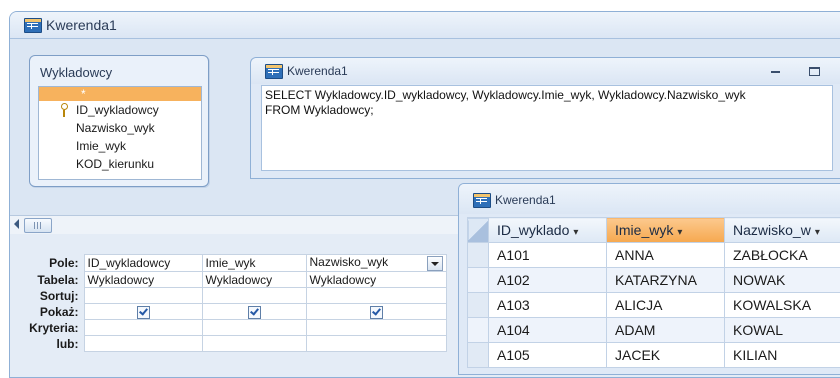 The width and height of the screenshot is (840, 378). I want to click on cell-id: A101, so click(548, 255).